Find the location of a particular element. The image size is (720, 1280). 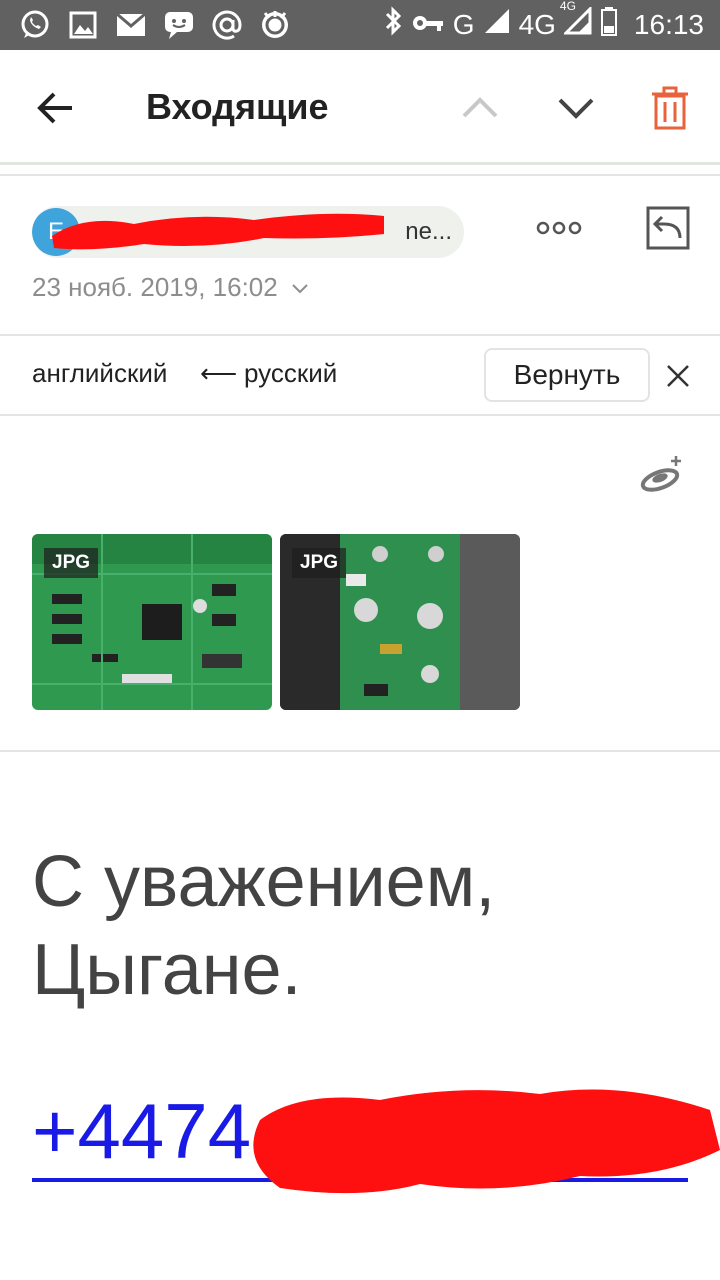

arrow-left-icon is located at coordinates (54, 108).